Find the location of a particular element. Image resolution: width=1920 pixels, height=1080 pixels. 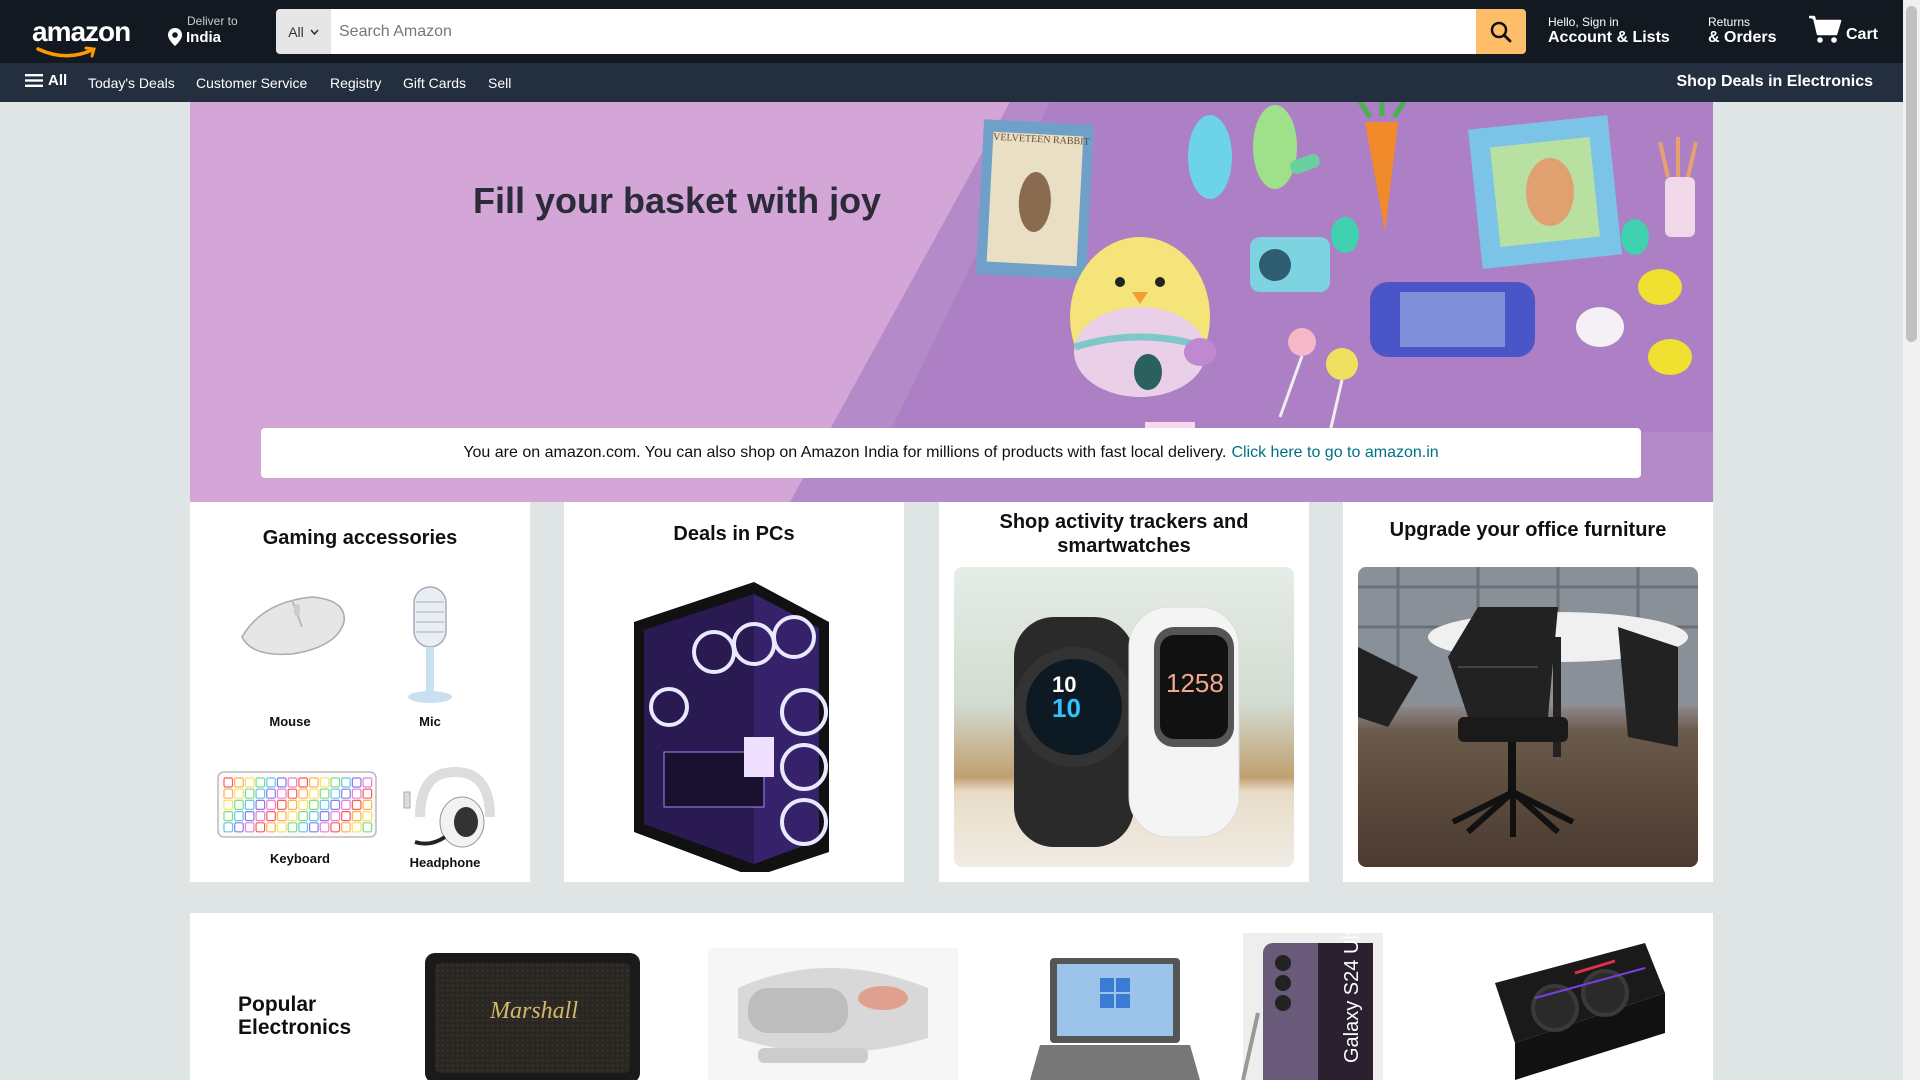

location-pin-icon is located at coordinates (175, 37).